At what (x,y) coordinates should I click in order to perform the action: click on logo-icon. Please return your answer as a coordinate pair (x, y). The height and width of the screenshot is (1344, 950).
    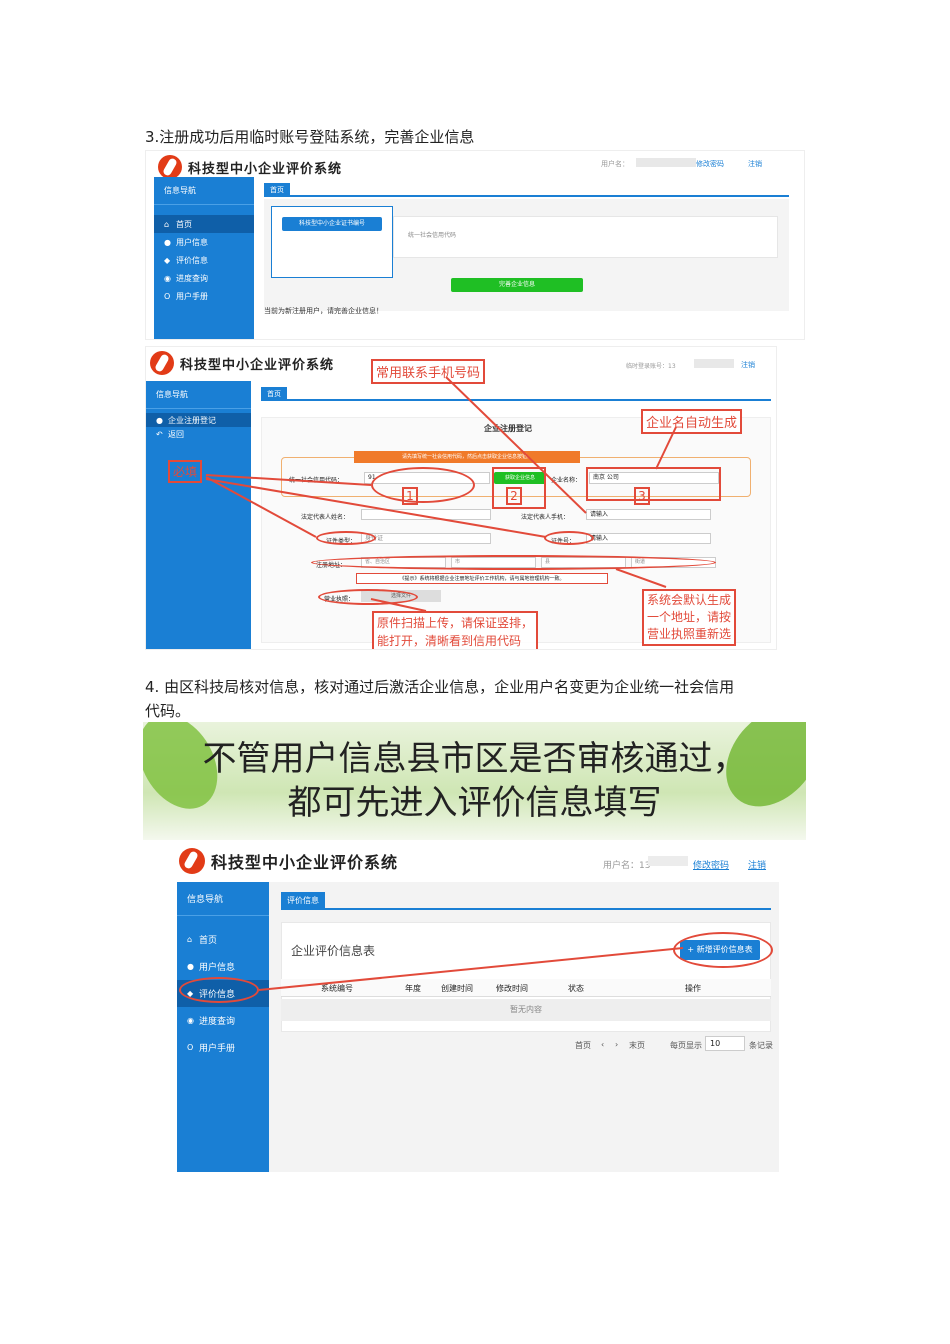
    Looking at the image, I should click on (170, 167).